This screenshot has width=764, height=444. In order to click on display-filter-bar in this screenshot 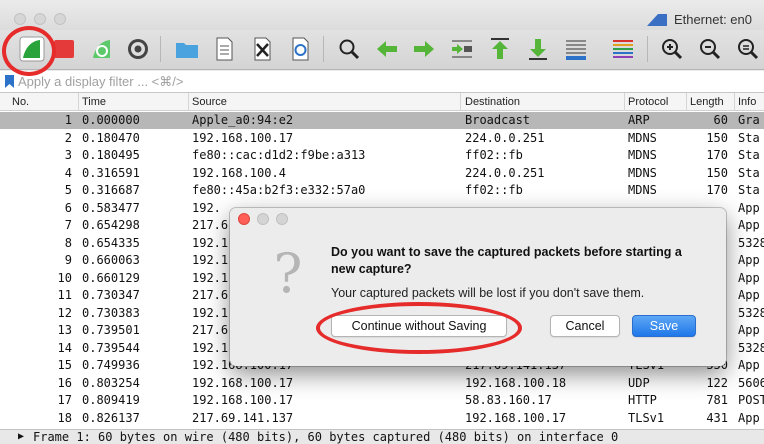, I will do `click(382, 82)`.